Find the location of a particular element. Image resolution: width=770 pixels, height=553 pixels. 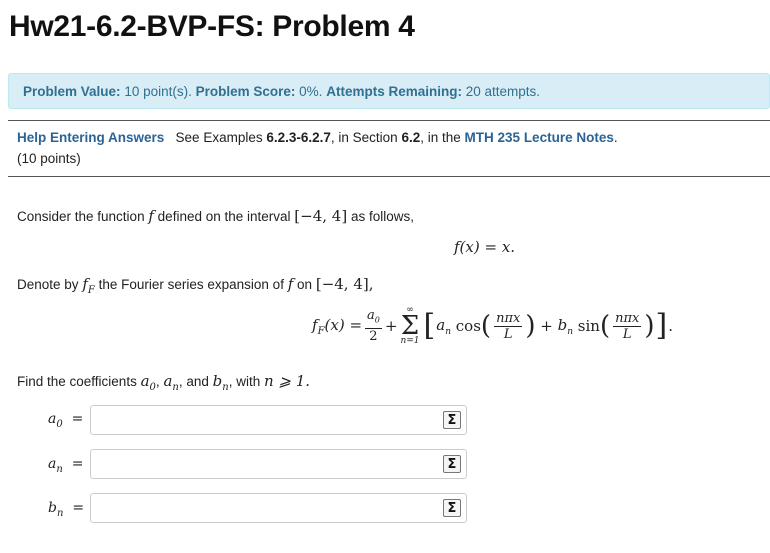

find-text-1: Find the coefficients is located at coordinates (77, 381).